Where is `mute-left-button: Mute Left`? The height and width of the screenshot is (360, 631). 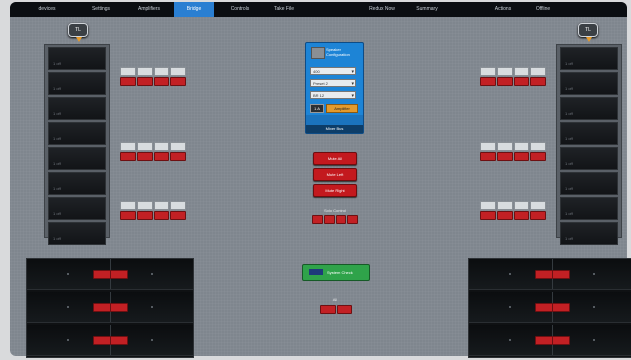
mute-left-button: Mute Left is located at coordinates (335, 174).